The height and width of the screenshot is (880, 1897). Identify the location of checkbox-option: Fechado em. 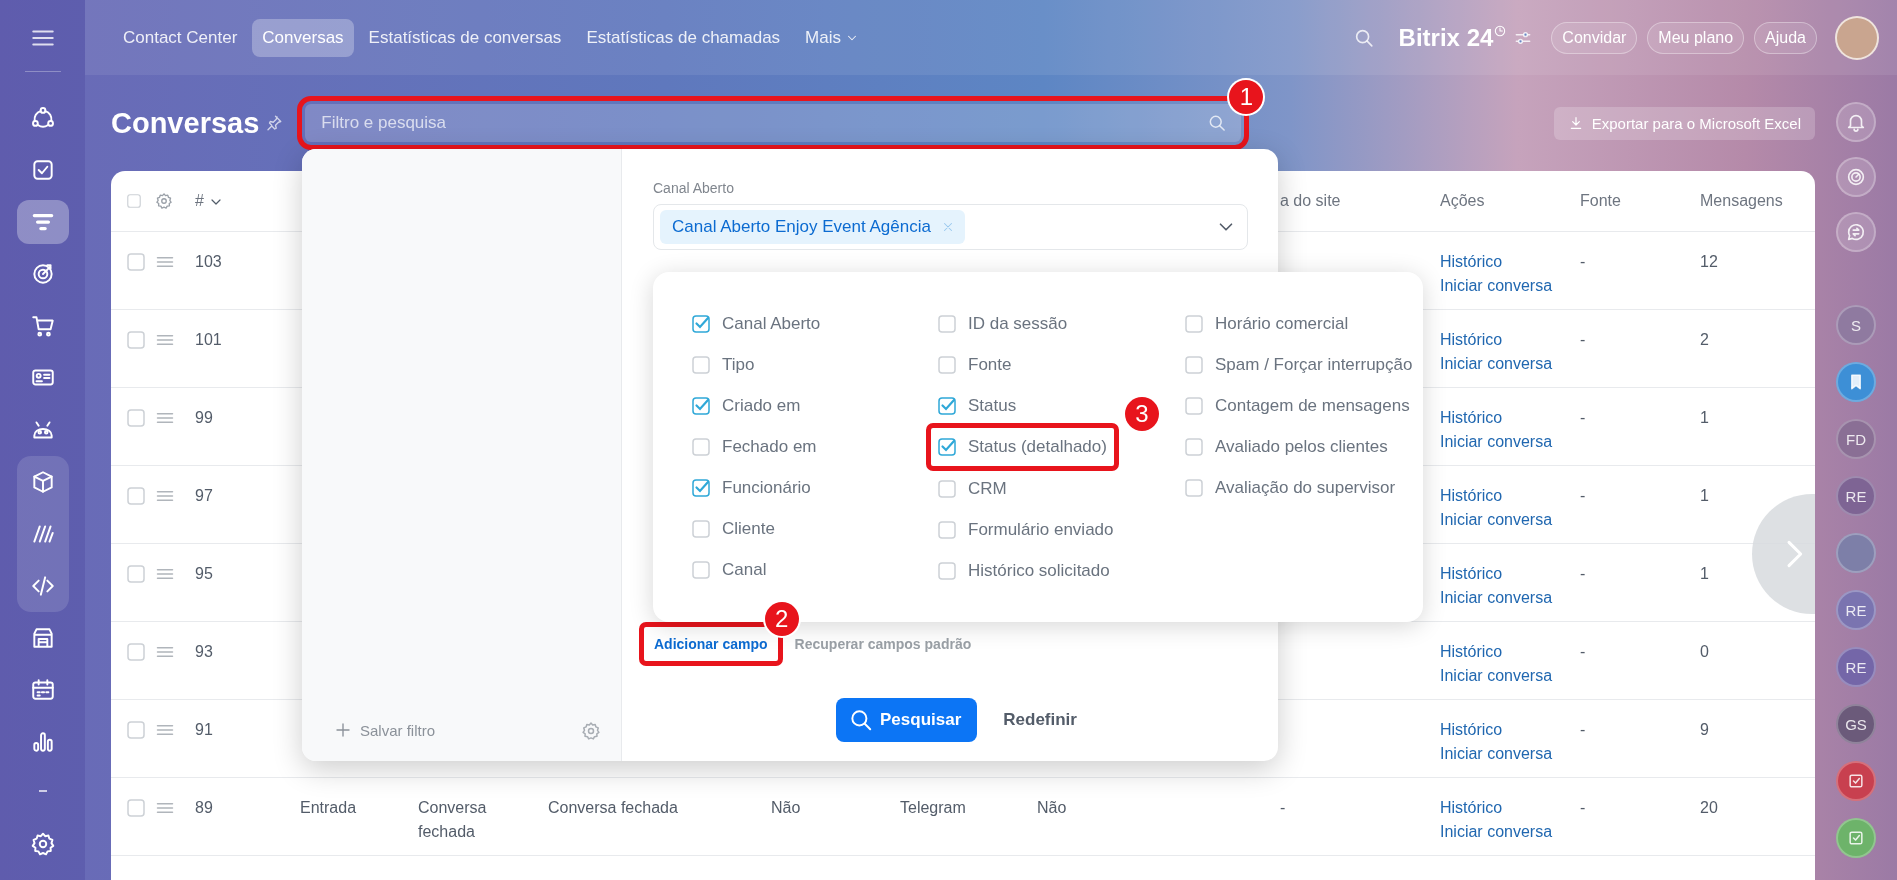
(754, 447).